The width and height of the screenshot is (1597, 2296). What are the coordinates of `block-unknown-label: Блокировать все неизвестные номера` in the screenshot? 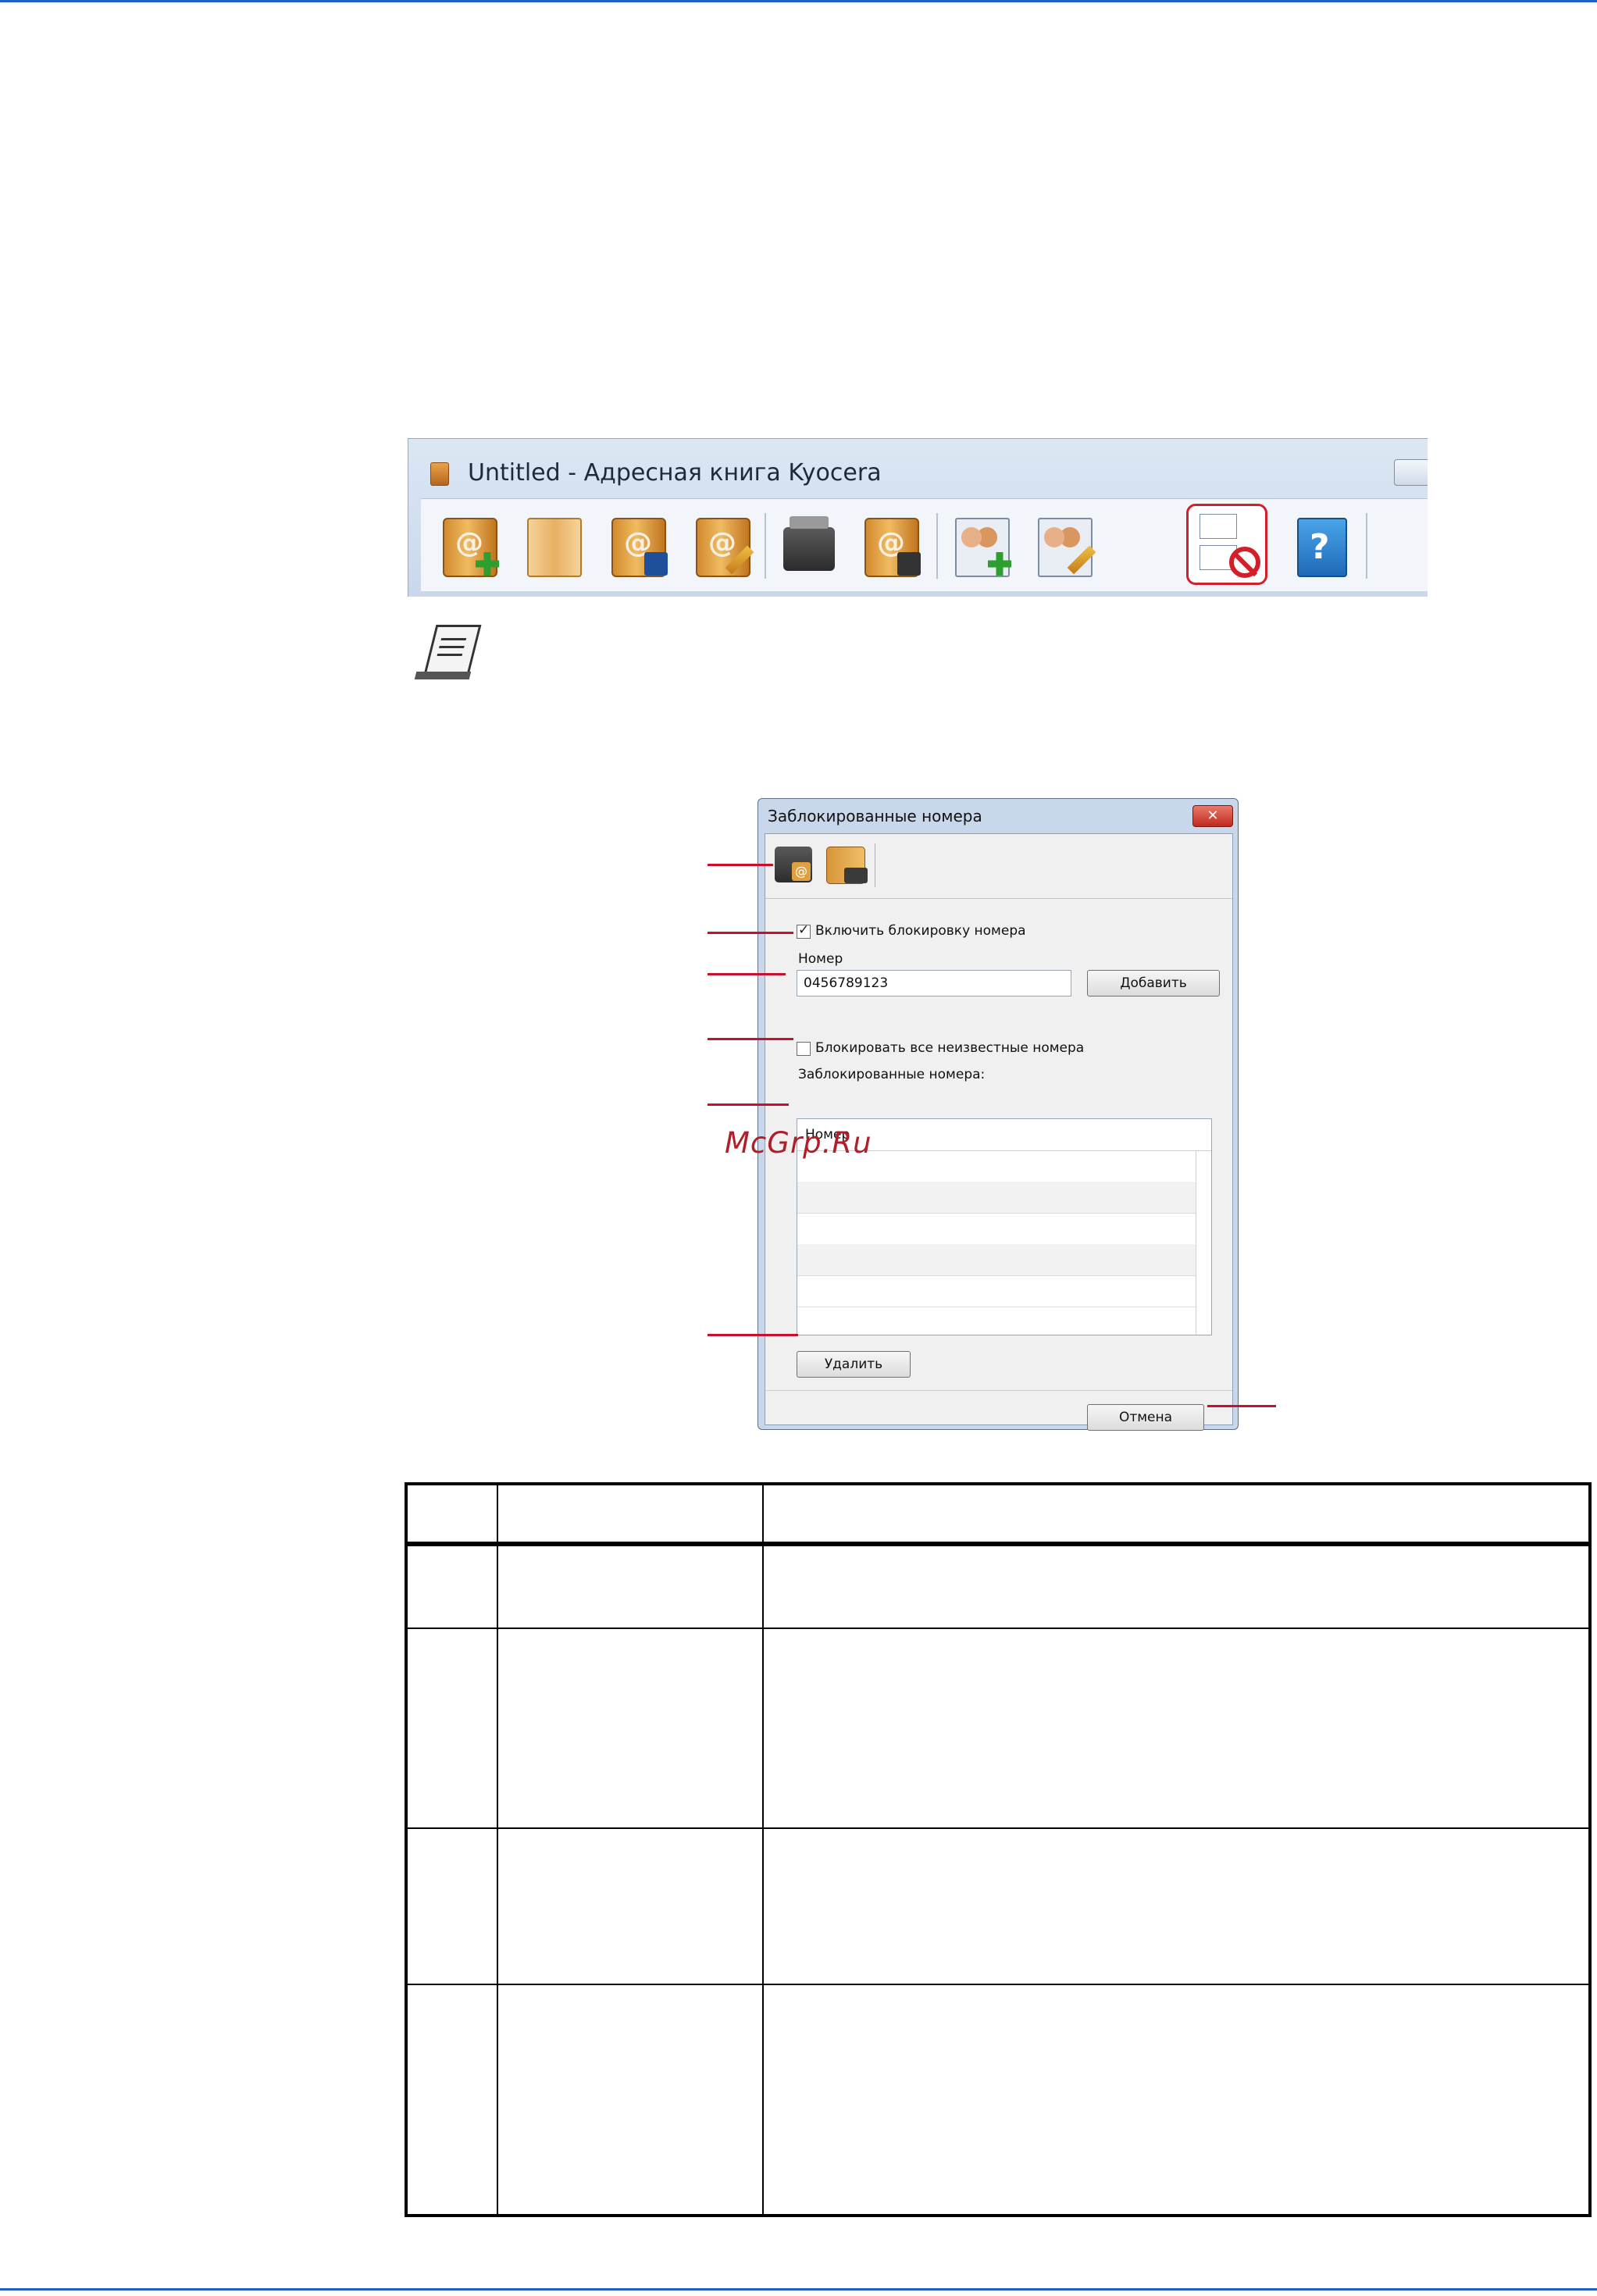 It's located at (950, 1048).